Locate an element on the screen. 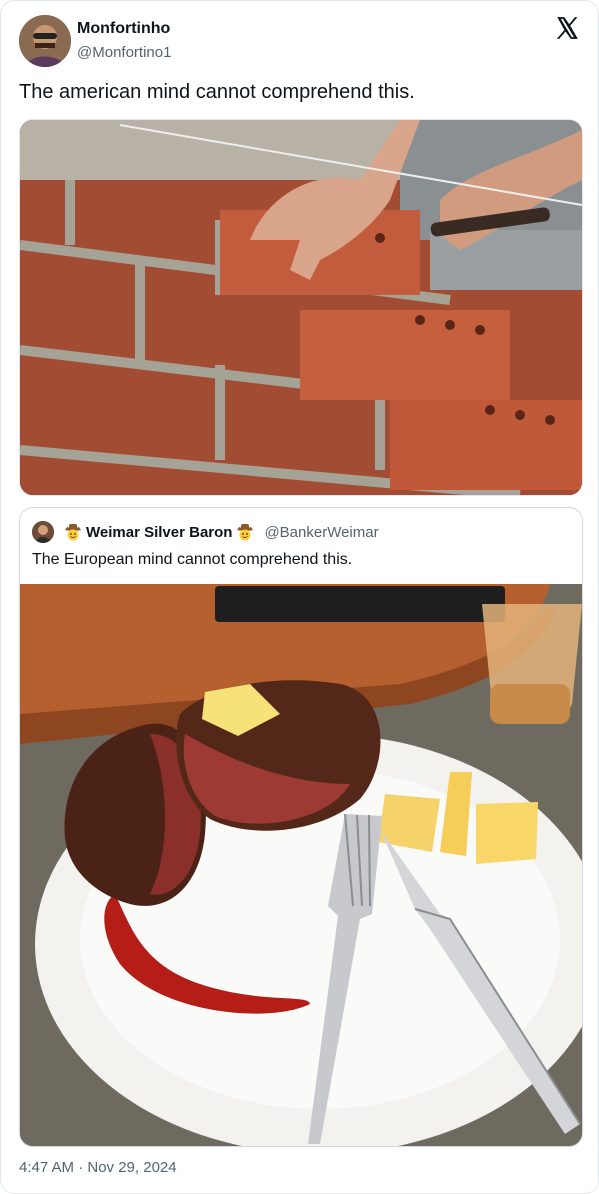 The width and height of the screenshot is (599, 1194). quoted-author-avatar is located at coordinates (43, 532).